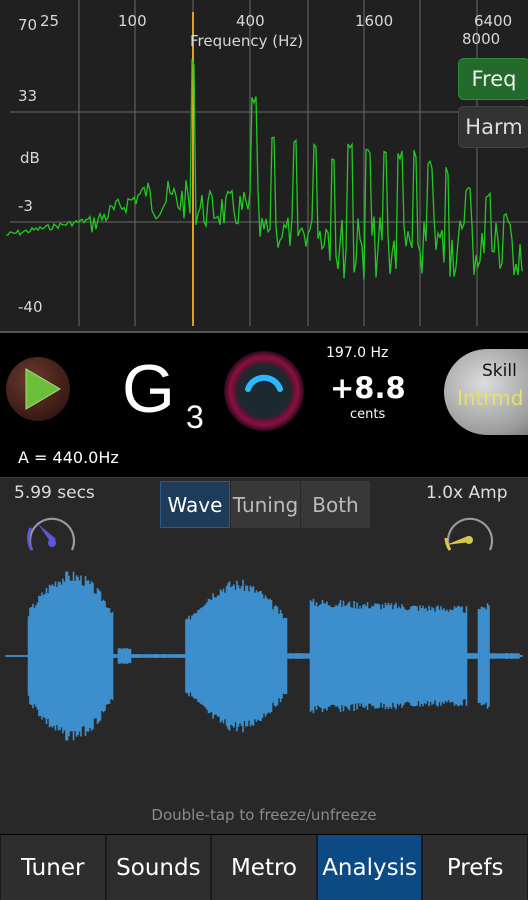 The width and height of the screenshot is (528, 900). Describe the element at coordinates (43, 389) in the screenshot. I see `play-icon` at that location.